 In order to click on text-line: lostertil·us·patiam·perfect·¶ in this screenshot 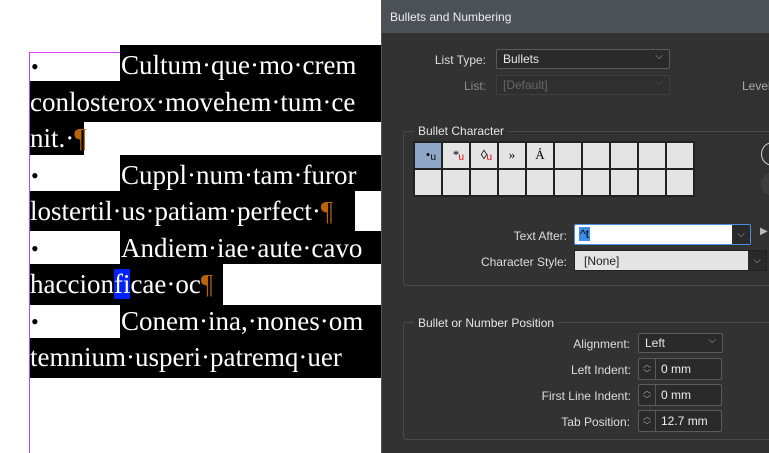, I will do `click(181, 211)`.